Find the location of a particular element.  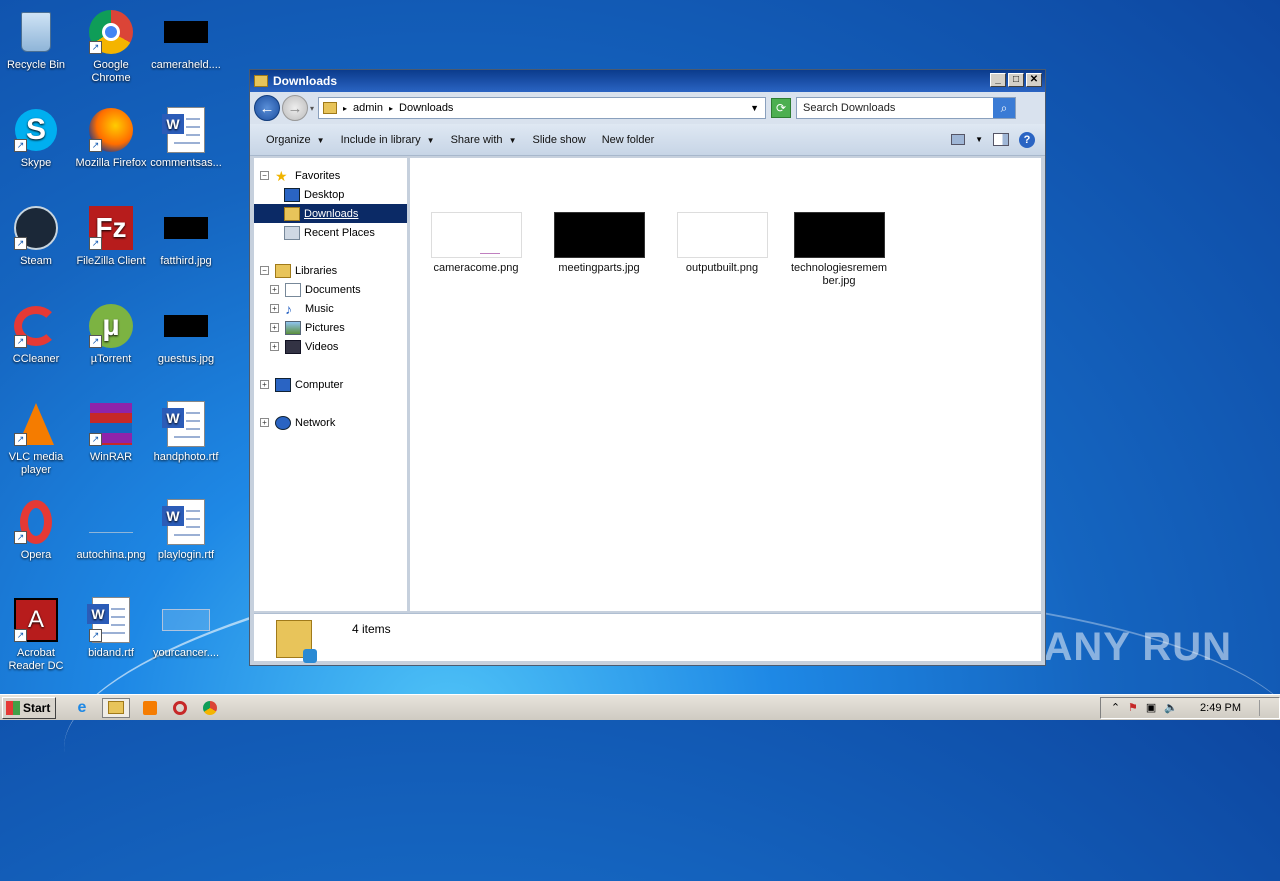

downloads-folder-icon is located at coordinates (296, 641).